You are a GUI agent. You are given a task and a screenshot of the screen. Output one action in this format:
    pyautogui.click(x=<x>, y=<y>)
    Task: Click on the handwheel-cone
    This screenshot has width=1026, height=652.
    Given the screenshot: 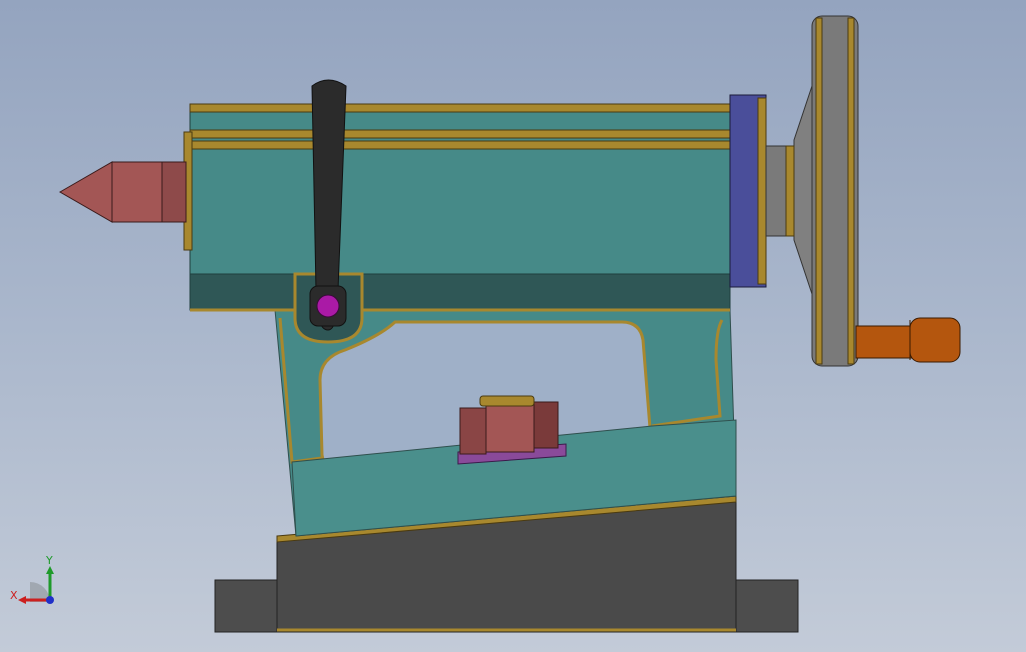 What is the action you would take?
    pyautogui.click(x=804, y=190)
    